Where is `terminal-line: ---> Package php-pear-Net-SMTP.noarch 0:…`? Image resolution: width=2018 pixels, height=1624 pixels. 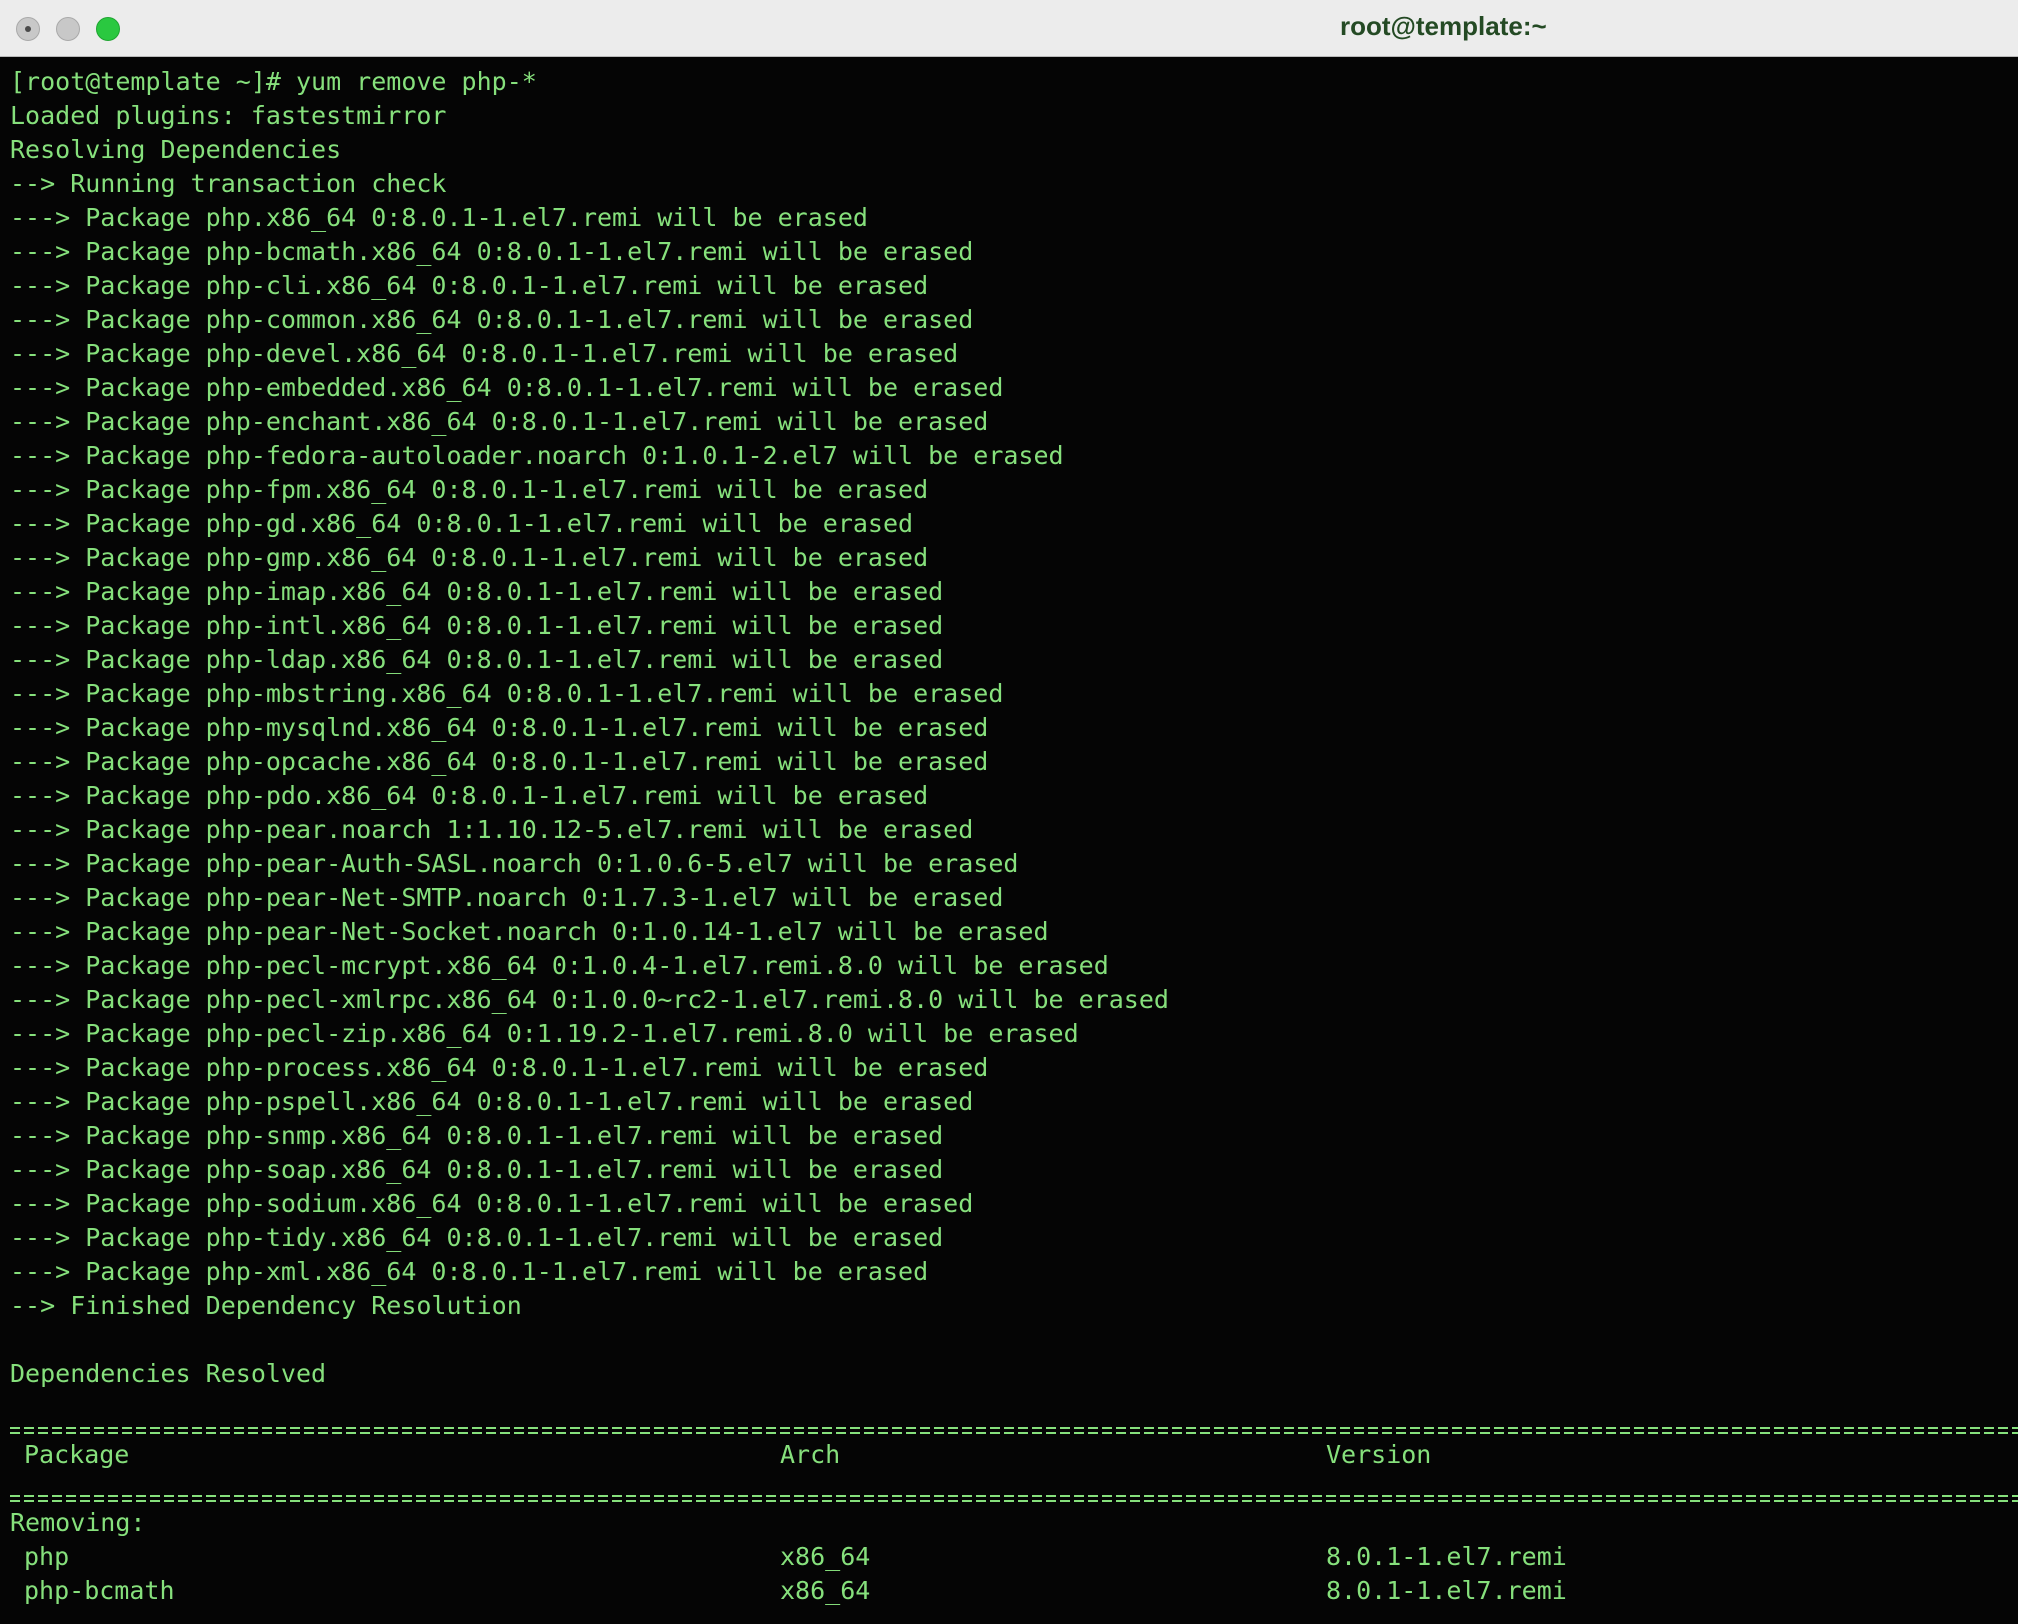
terminal-line: ---> Package php-pear-Net-SMTP.noarch 0:… is located at coordinates (507, 897).